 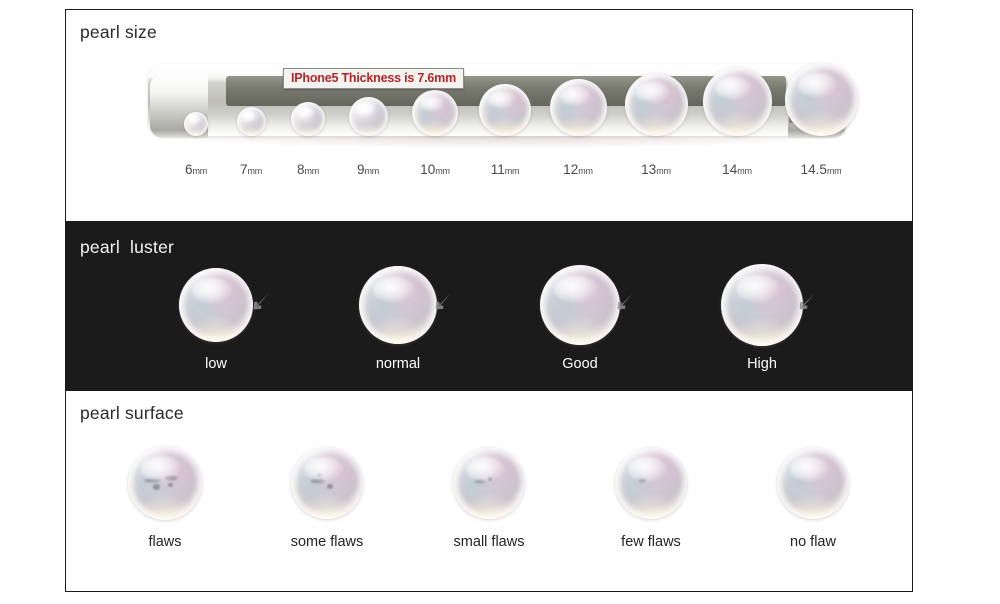 I want to click on size-label: 14mm, so click(x=737, y=170).